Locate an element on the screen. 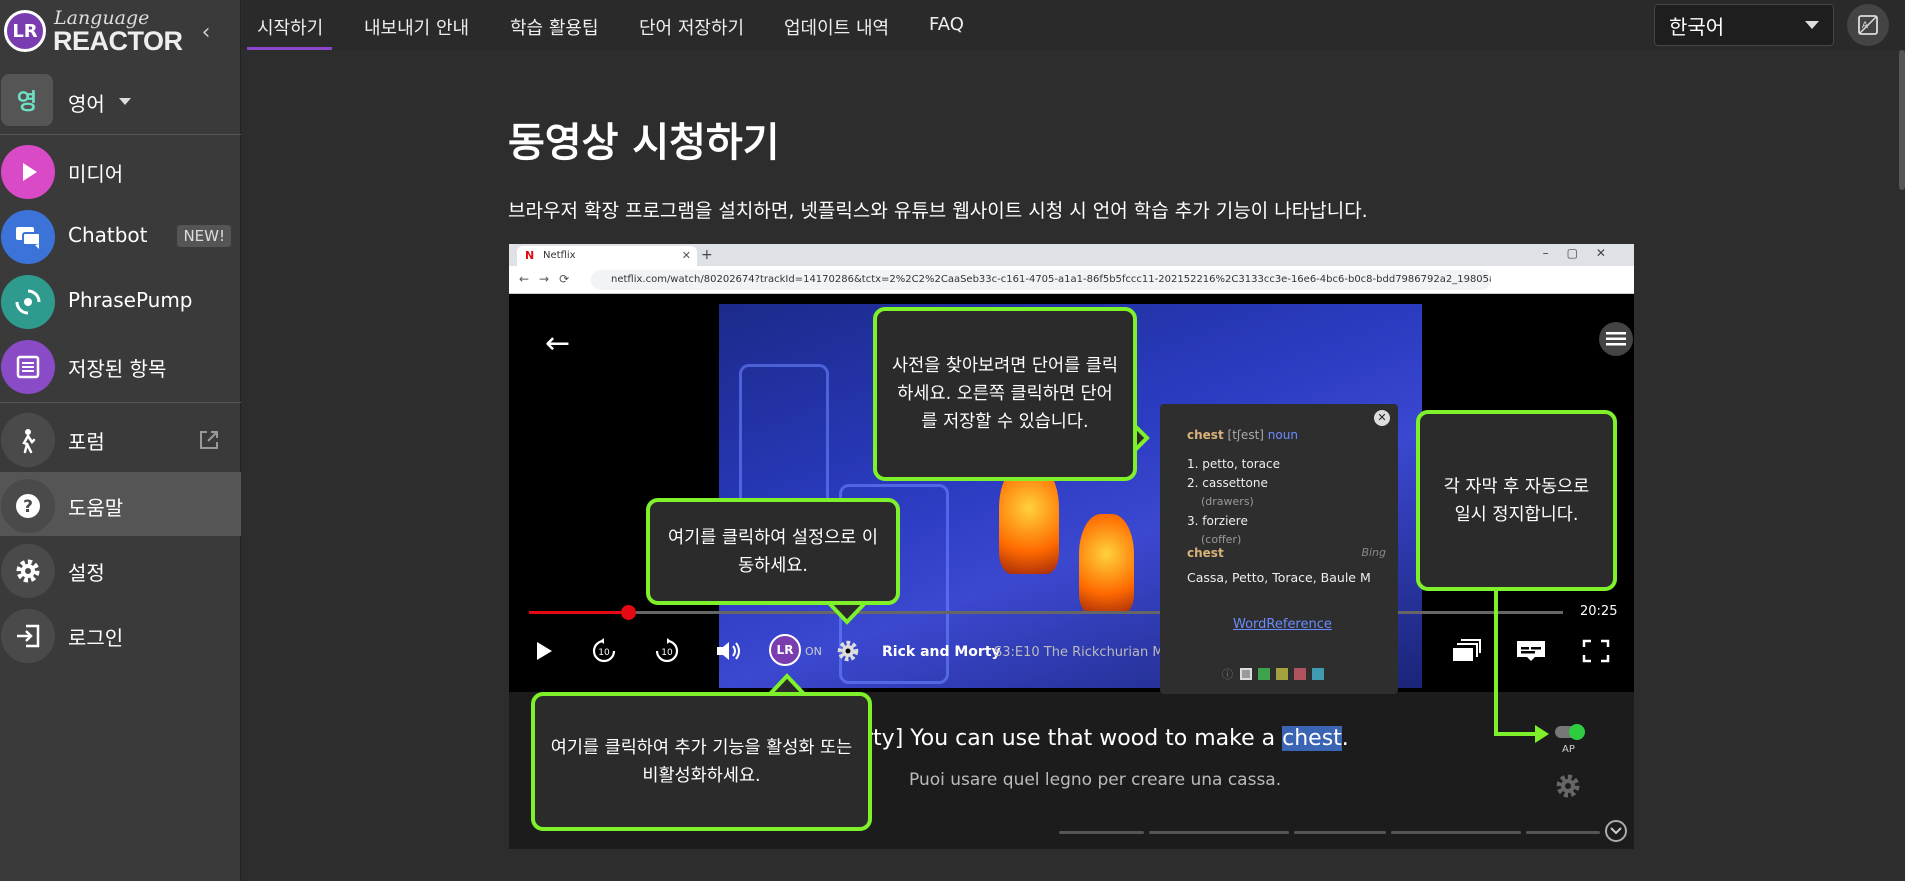 The image size is (1905, 881). callout-settings-tip: 여기를 클릭하여 설정으로 이동하세요. is located at coordinates (773, 551).